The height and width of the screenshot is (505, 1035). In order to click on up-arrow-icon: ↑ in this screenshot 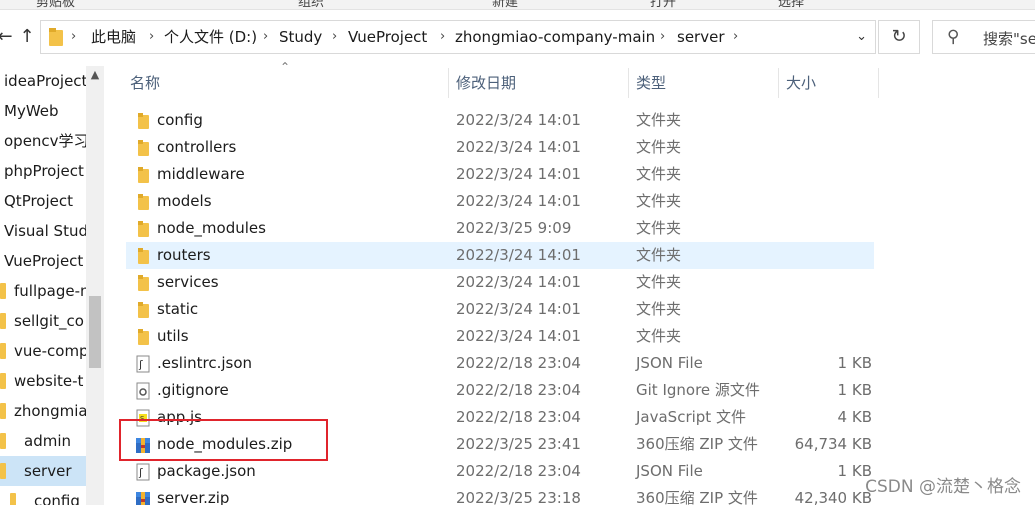, I will do `click(27, 37)`.